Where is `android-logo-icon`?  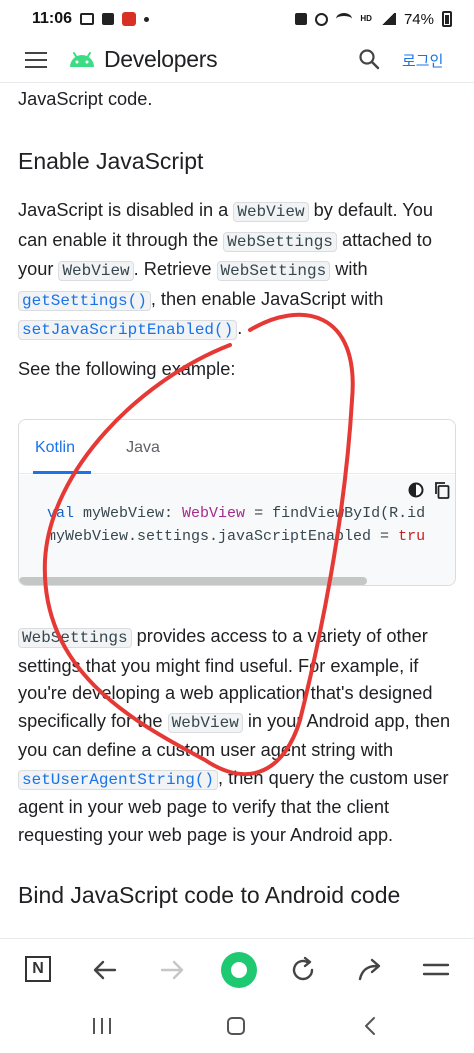 android-logo-icon is located at coordinates (82, 59).